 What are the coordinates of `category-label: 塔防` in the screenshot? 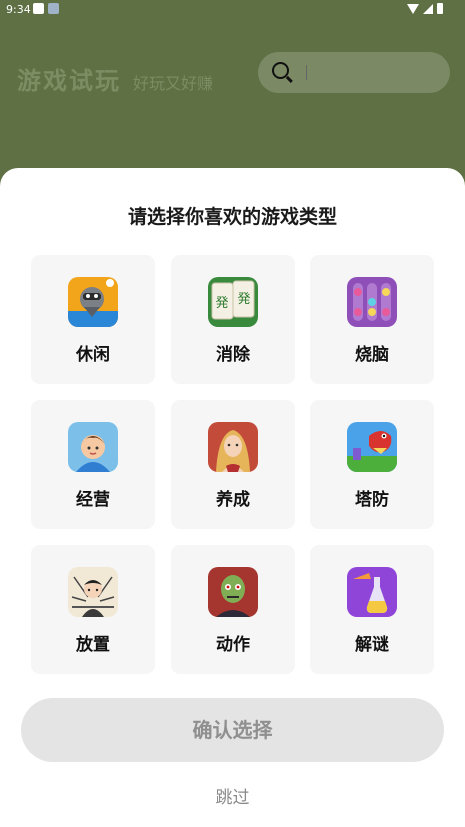 It's located at (372, 500).